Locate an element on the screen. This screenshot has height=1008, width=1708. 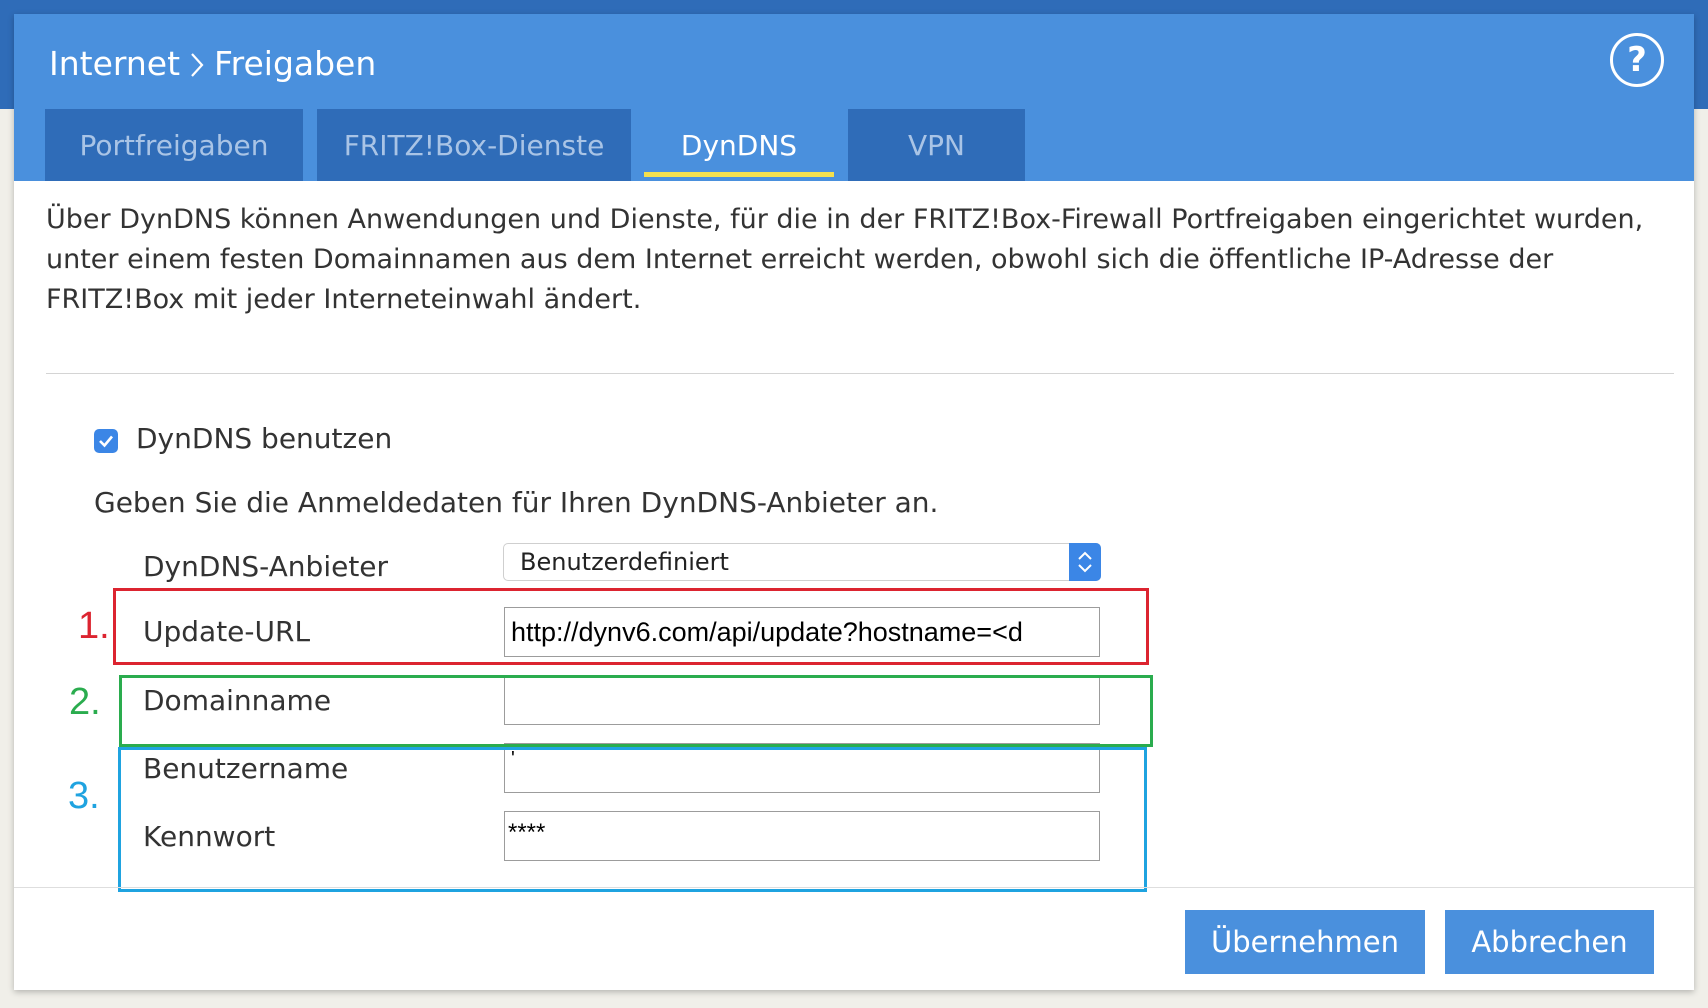
tab-fritzbox-dienste: FRITZ!Box-Dienste is located at coordinates (474, 145).